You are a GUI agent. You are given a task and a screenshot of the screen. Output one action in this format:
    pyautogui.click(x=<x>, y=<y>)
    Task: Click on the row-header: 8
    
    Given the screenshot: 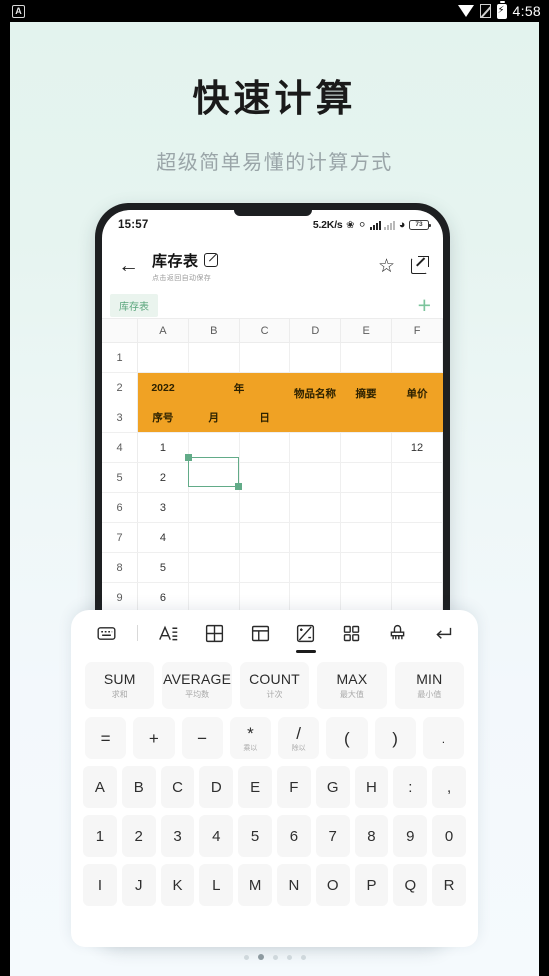 What is the action you would take?
    pyautogui.click(x=120, y=567)
    